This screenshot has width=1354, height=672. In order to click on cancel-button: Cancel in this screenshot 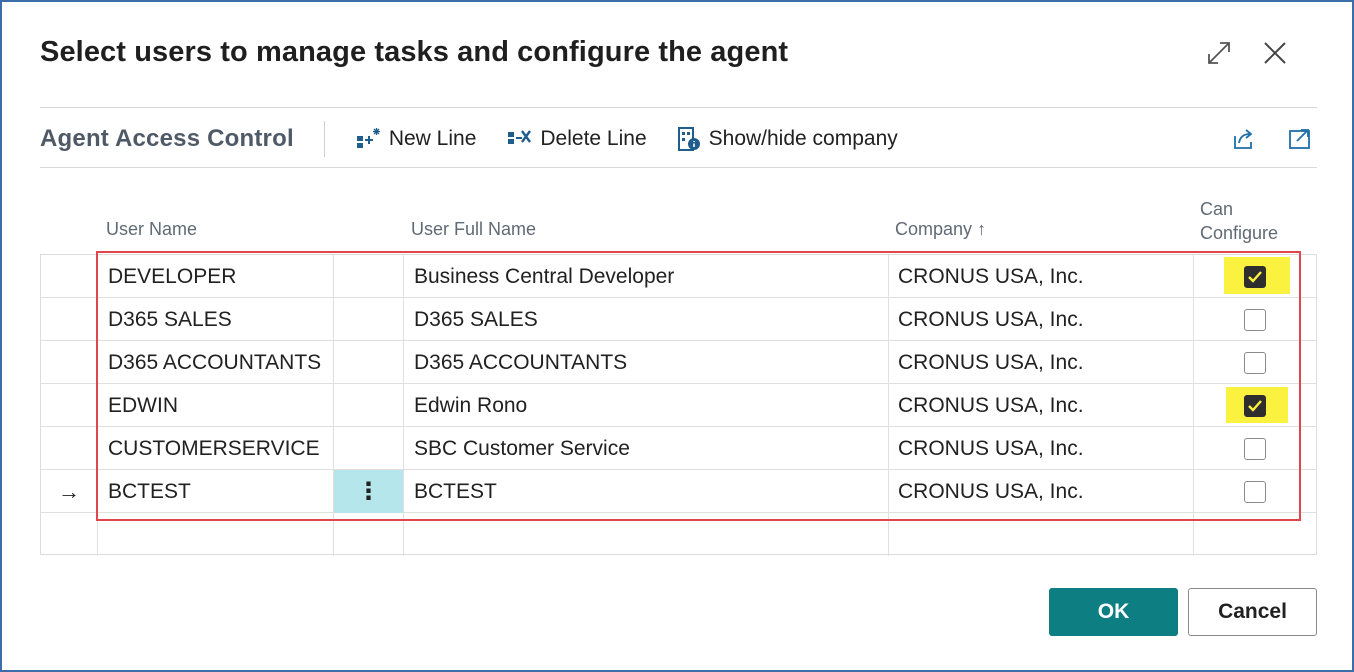, I will do `click(1252, 612)`.